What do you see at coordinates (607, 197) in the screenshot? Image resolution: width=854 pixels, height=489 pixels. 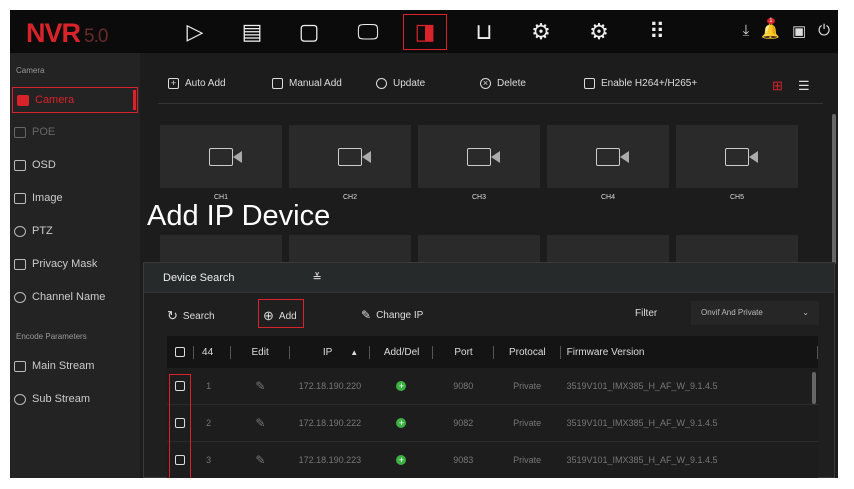 I see `channel-label: CH4` at bounding box center [607, 197].